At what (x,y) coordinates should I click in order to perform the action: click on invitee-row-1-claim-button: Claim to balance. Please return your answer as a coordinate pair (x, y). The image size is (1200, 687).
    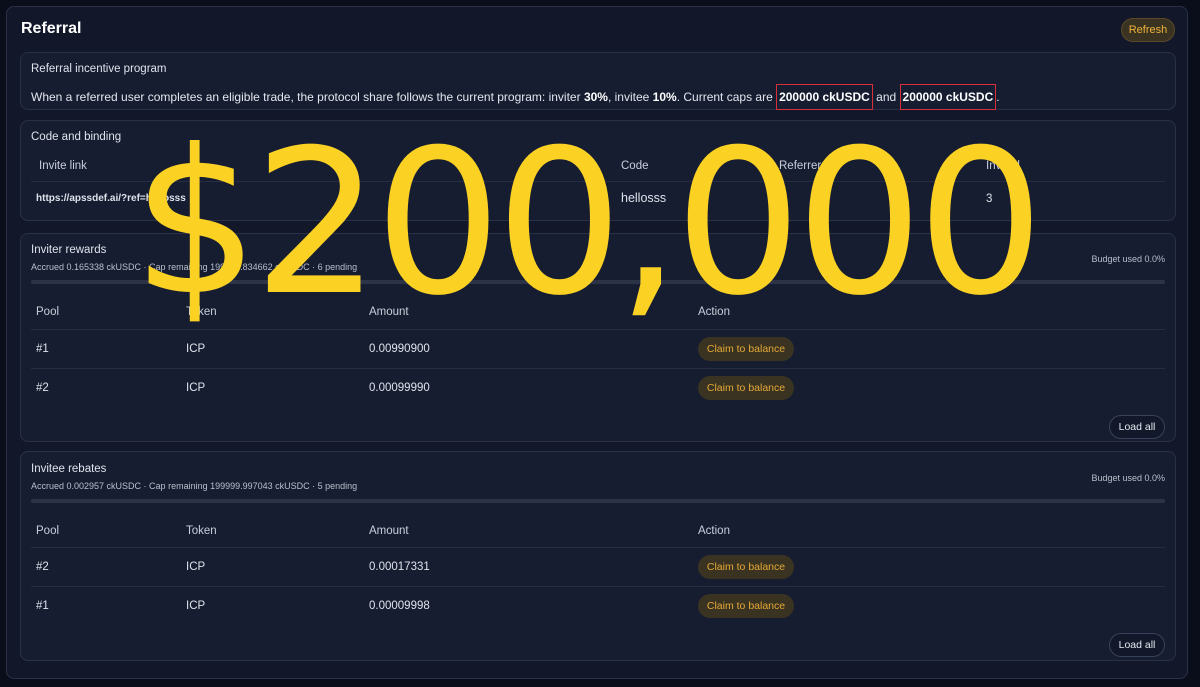
    Looking at the image, I should click on (746, 567).